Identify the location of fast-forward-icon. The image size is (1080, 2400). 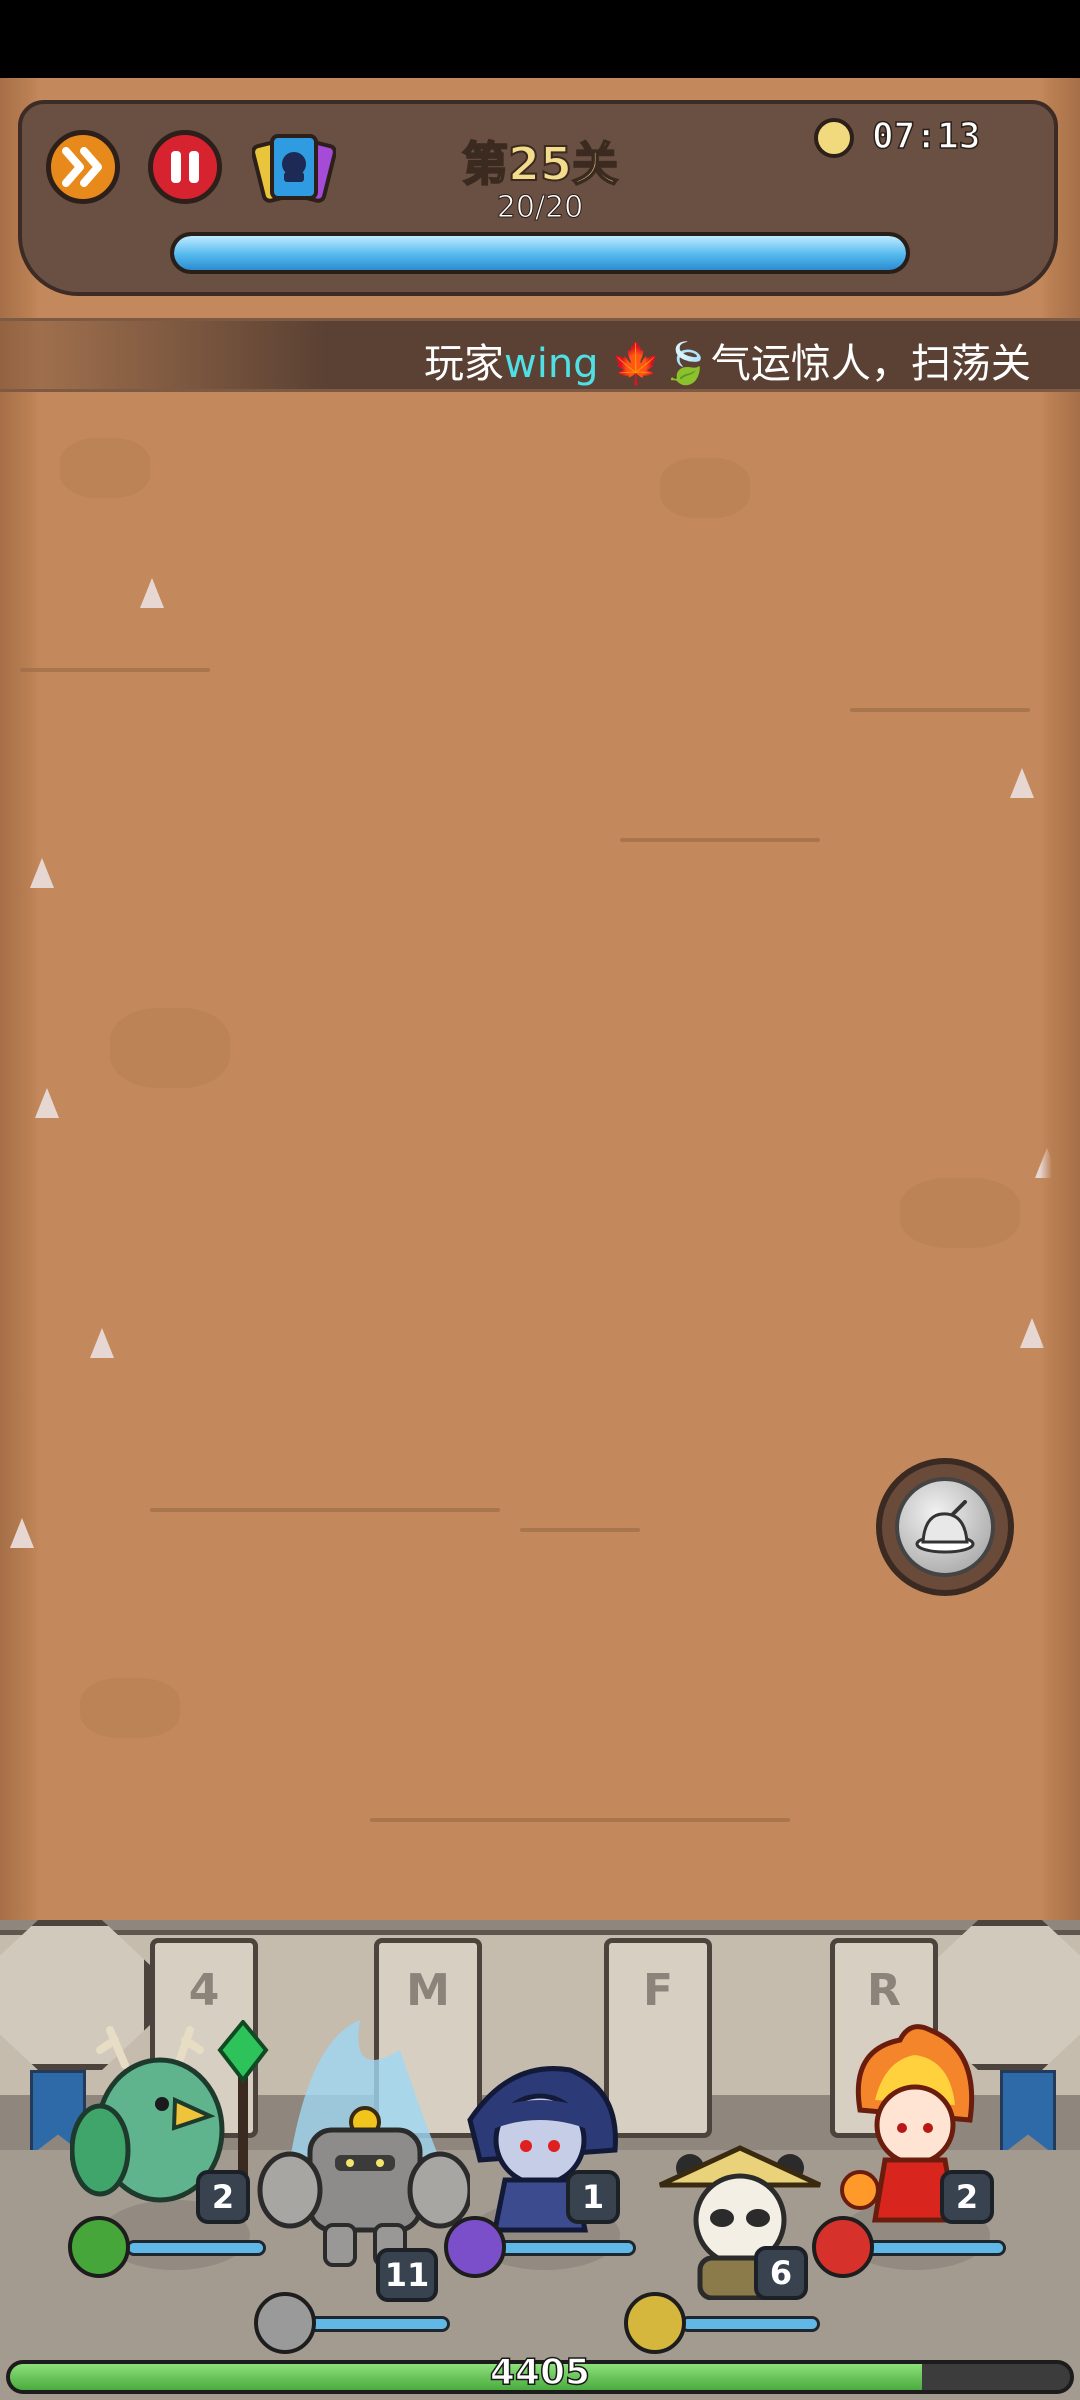
(82, 167).